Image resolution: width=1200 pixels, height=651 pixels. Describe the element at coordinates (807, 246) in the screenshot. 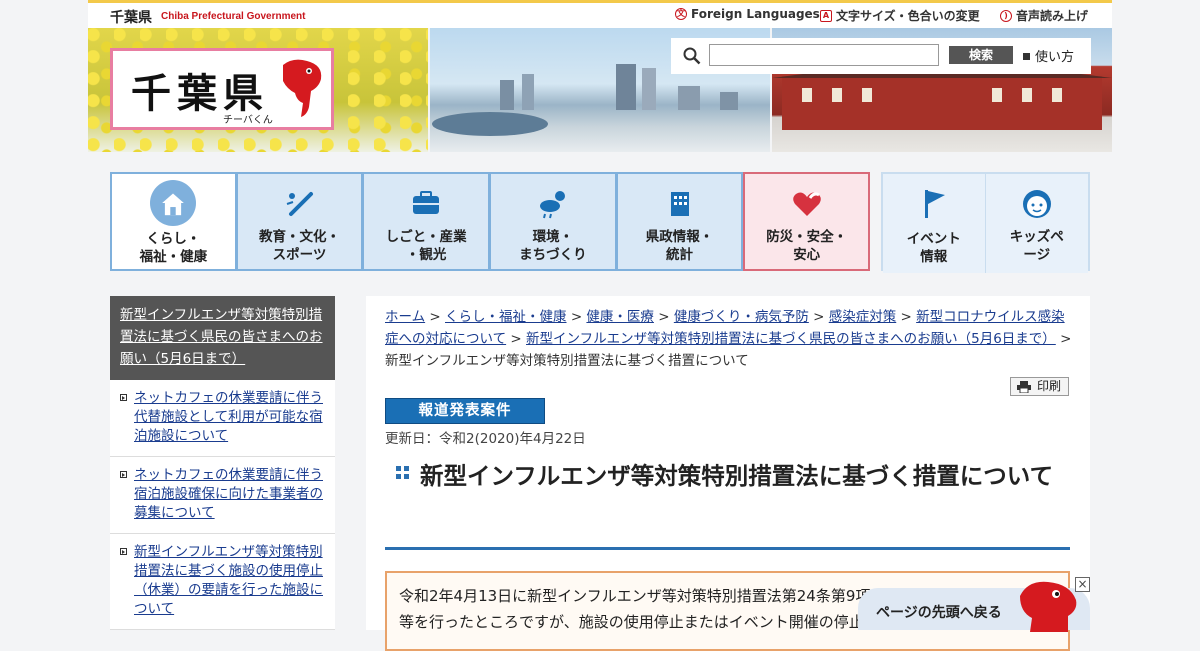

I see `nav-label: 防災・安全・ 安心` at that location.